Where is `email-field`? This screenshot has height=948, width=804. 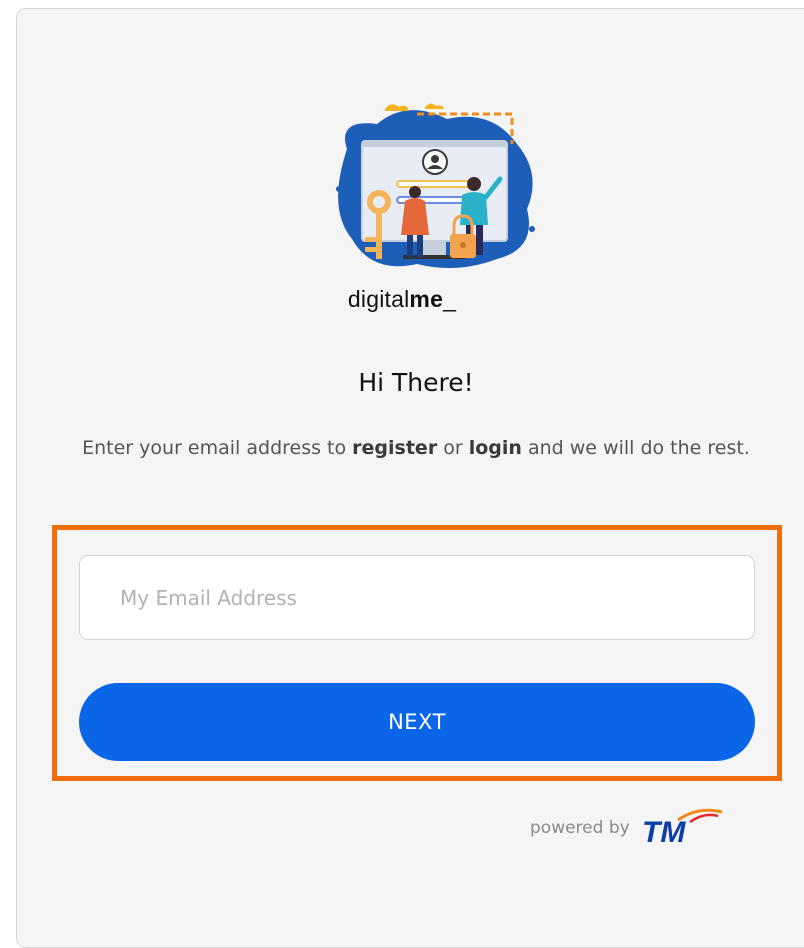 email-field is located at coordinates (417, 597).